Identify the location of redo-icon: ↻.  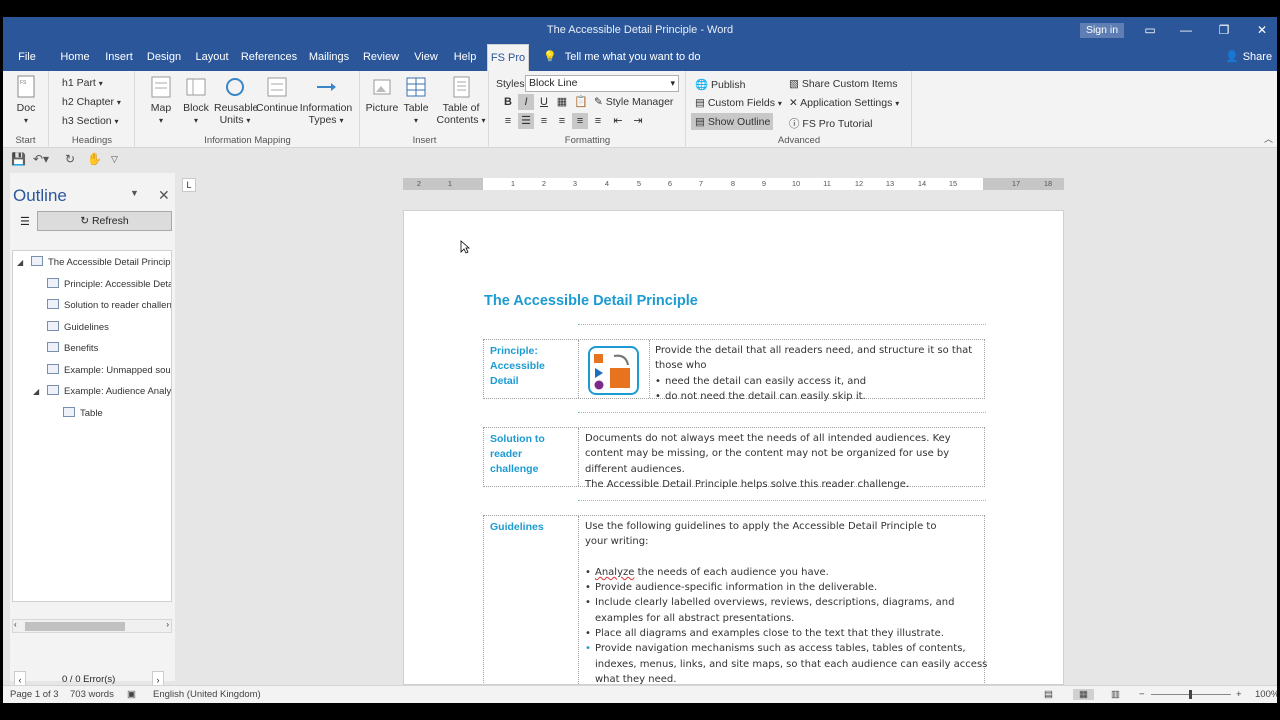
(70, 159).